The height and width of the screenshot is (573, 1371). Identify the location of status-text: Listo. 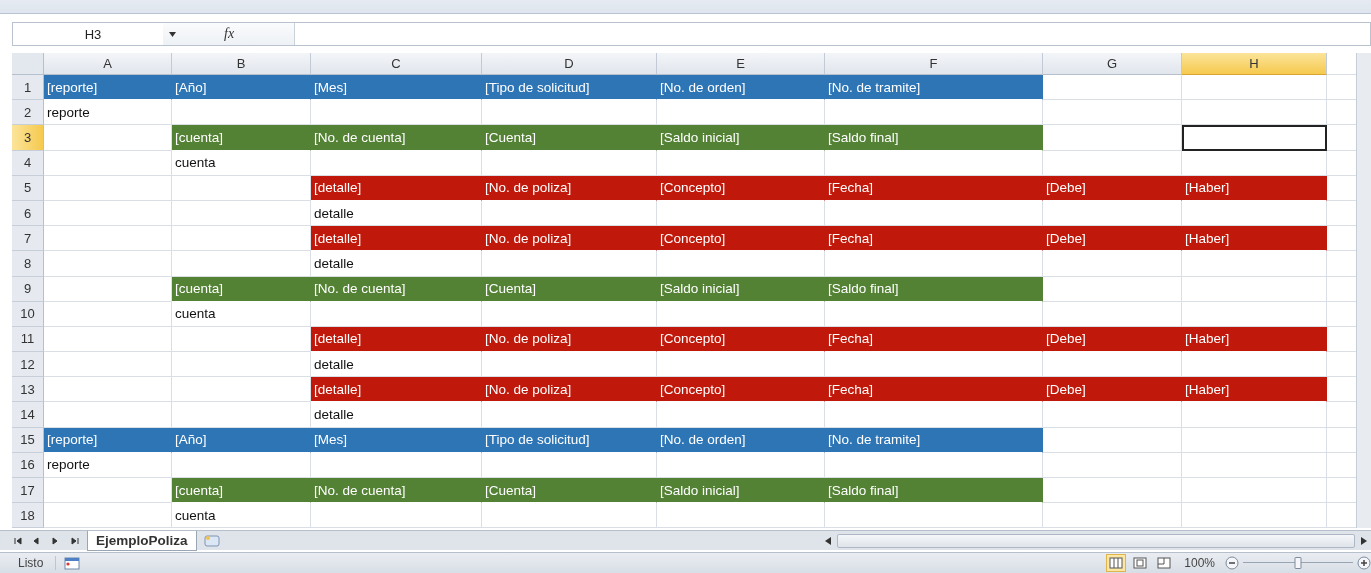
(37, 563).